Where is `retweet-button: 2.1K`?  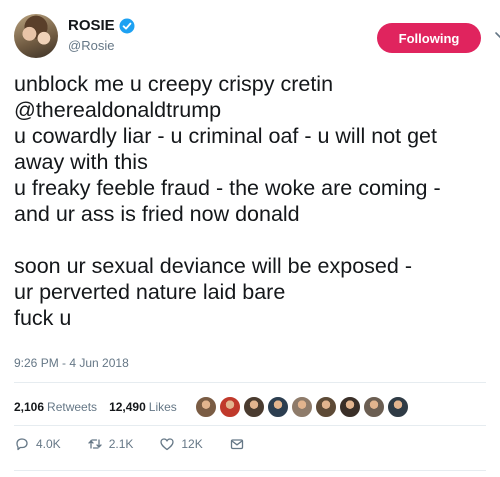
retweet-button: 2.1K is located at coordinates (110, 444).